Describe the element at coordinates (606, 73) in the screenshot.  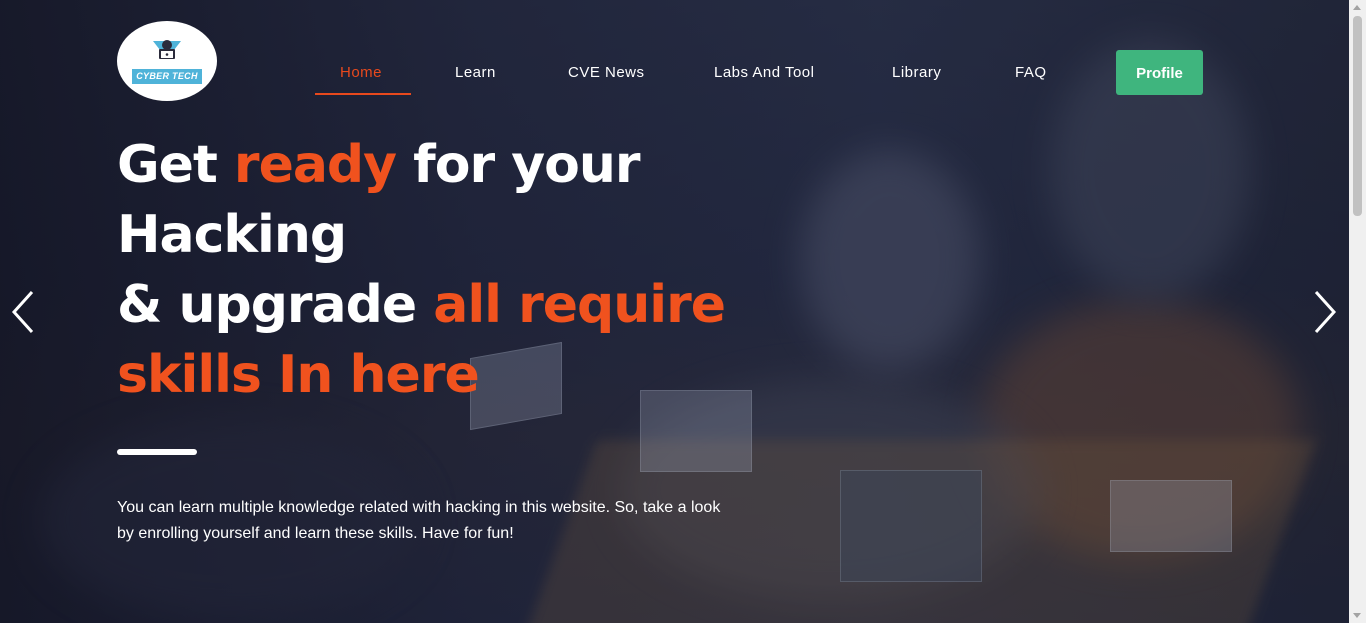
I see `nav-item-cve-news: CVE News` at that location.